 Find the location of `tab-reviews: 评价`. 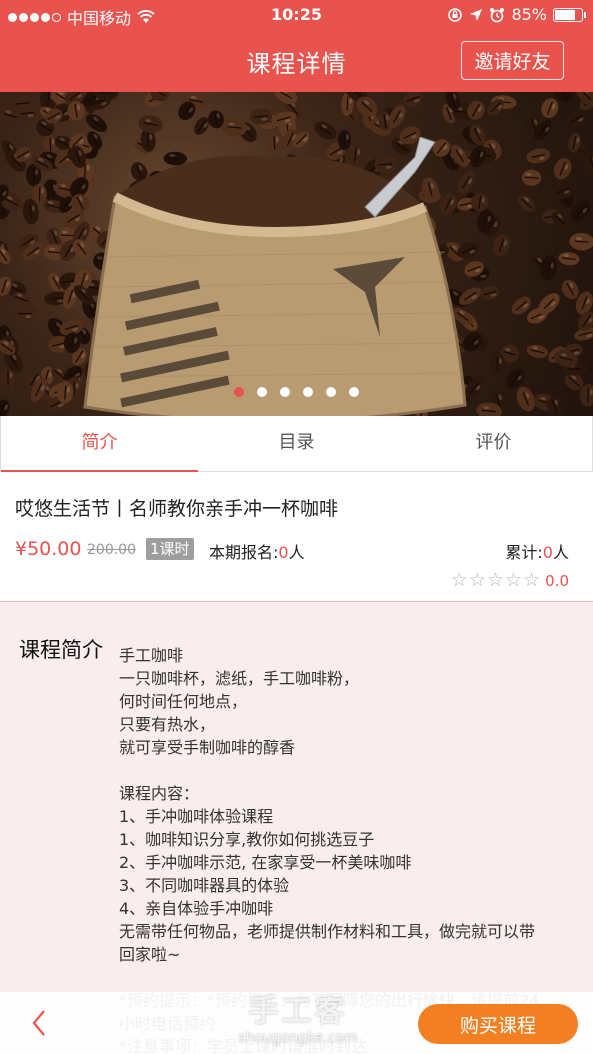

tab-reviews: 评价 is located at coordinates (493, 443).